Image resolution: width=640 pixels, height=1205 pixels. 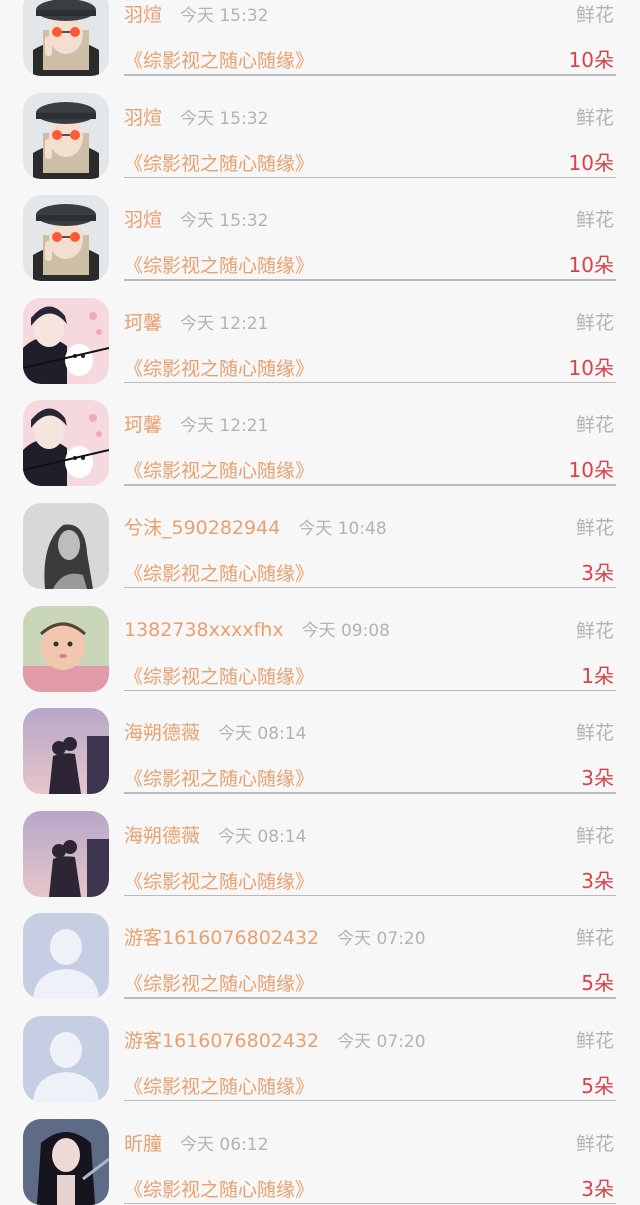 I want to click on gift-record-row: 兮沫_590282944 今天 10:48 鲜花 《综影视之随心随缘》 3朵, so click(x=320, y=538).